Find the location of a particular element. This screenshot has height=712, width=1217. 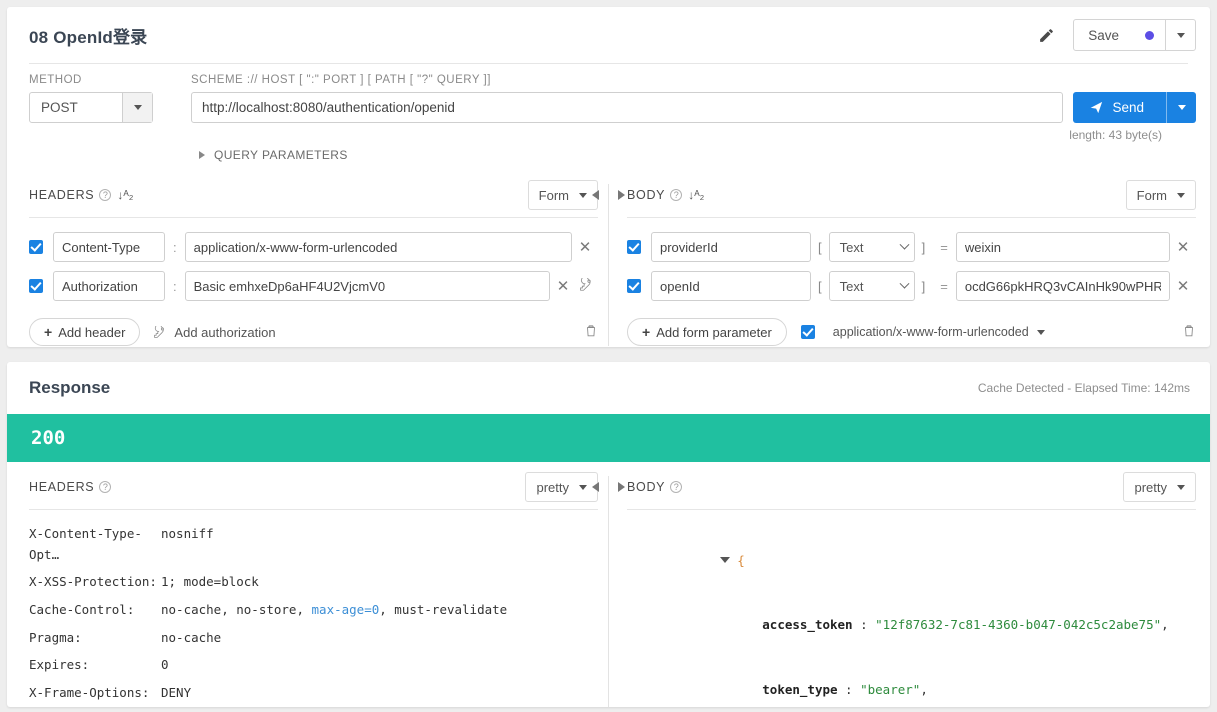

header-value-pre: no-cache, no-store, is located at coordinates (236, 609).